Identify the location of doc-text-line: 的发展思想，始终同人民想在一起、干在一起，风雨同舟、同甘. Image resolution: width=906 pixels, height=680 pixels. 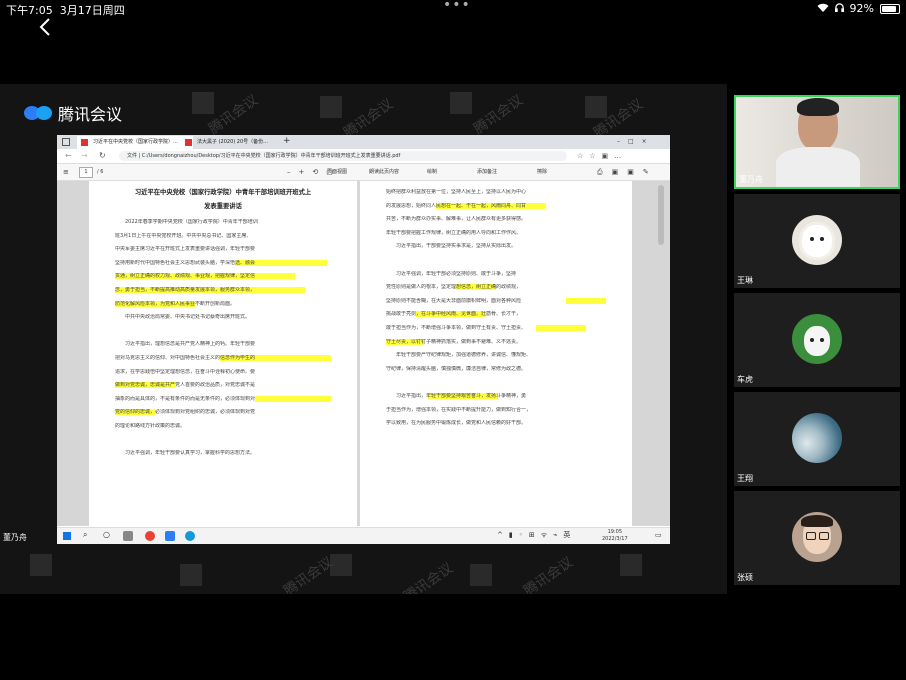
(496, 205).